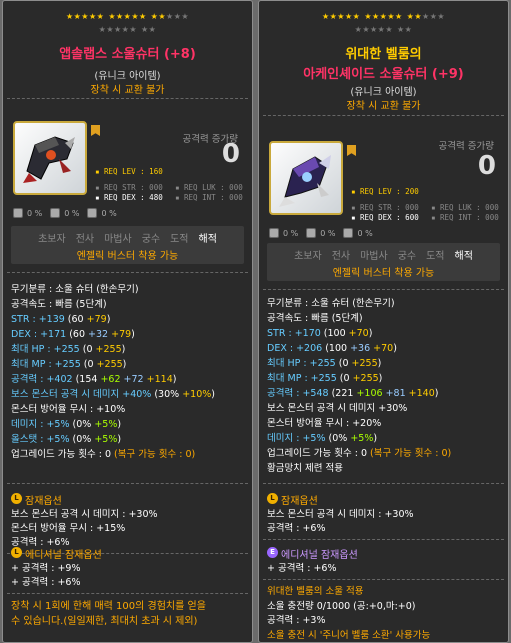 The width and height of the screenshot is (511, 643). I want to click on stat-fragment: 황금망치 제련 적용, so click(305, 468).